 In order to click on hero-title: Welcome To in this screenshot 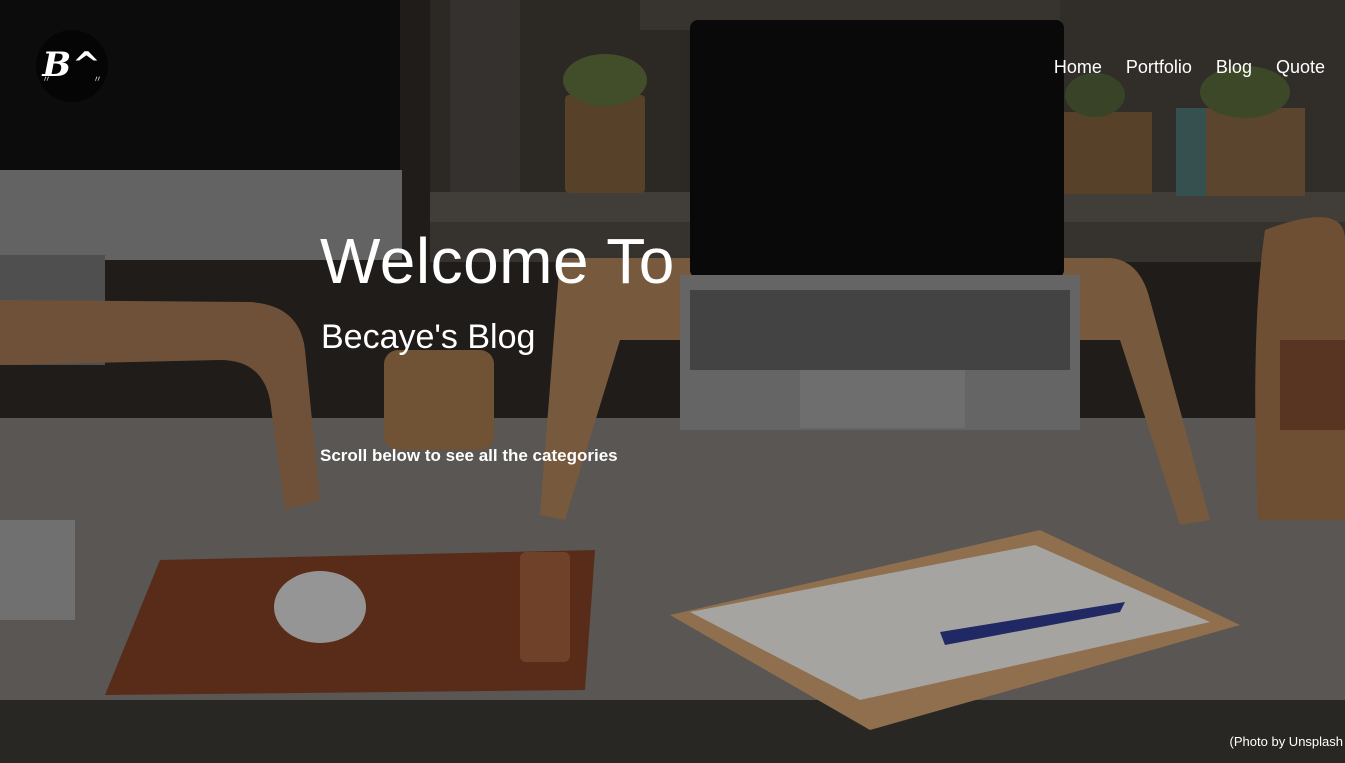, I will do `click(497, 261)`.